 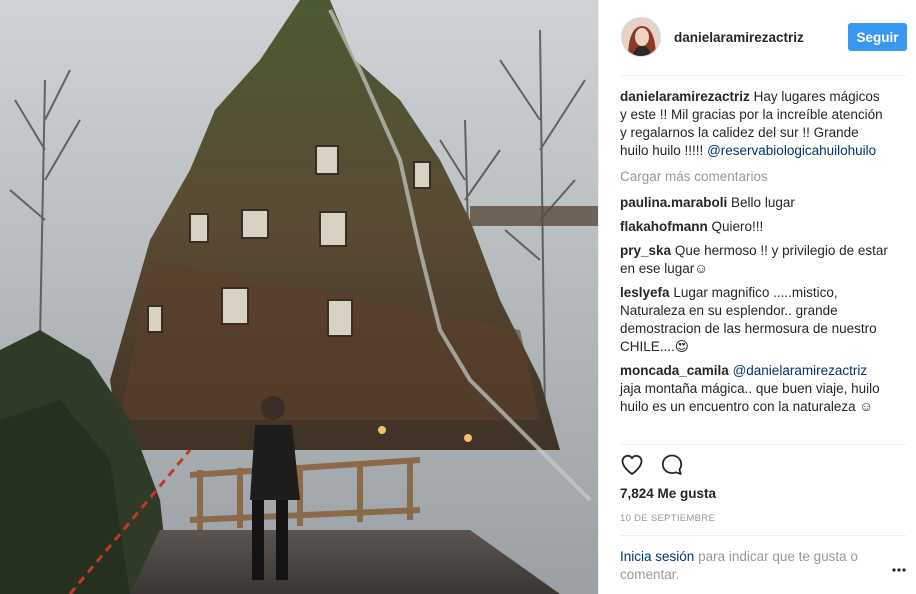 I want to click on comment-text: Bello lugar, so click(x=763, y=202).